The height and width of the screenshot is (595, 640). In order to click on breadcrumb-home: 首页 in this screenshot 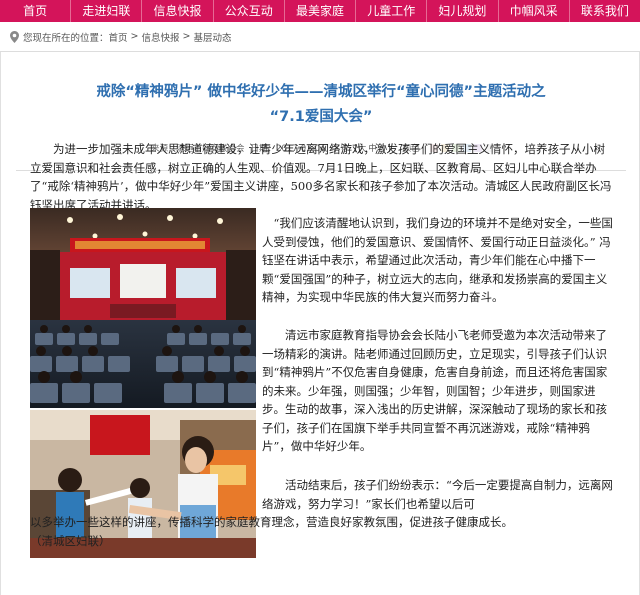, I will do `click(118, 37)`.